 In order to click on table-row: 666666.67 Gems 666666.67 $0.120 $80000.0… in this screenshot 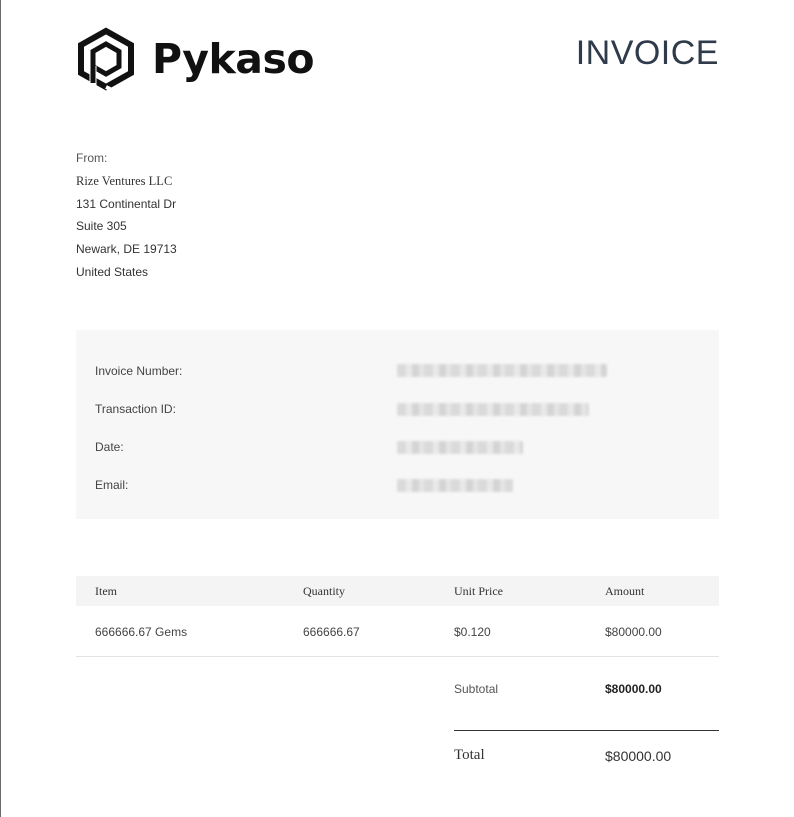, I will do `click(397, 631)`.